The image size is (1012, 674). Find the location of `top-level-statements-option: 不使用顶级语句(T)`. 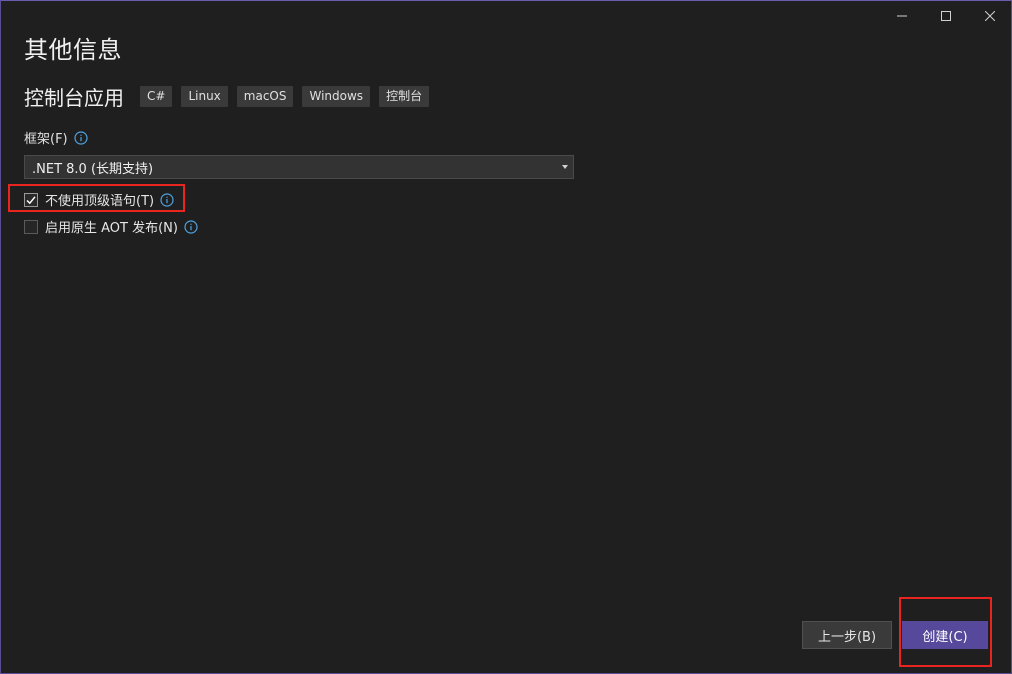

top-level-statements-option: 不使用顶级语句(T) is located at coordinates (99, 199).